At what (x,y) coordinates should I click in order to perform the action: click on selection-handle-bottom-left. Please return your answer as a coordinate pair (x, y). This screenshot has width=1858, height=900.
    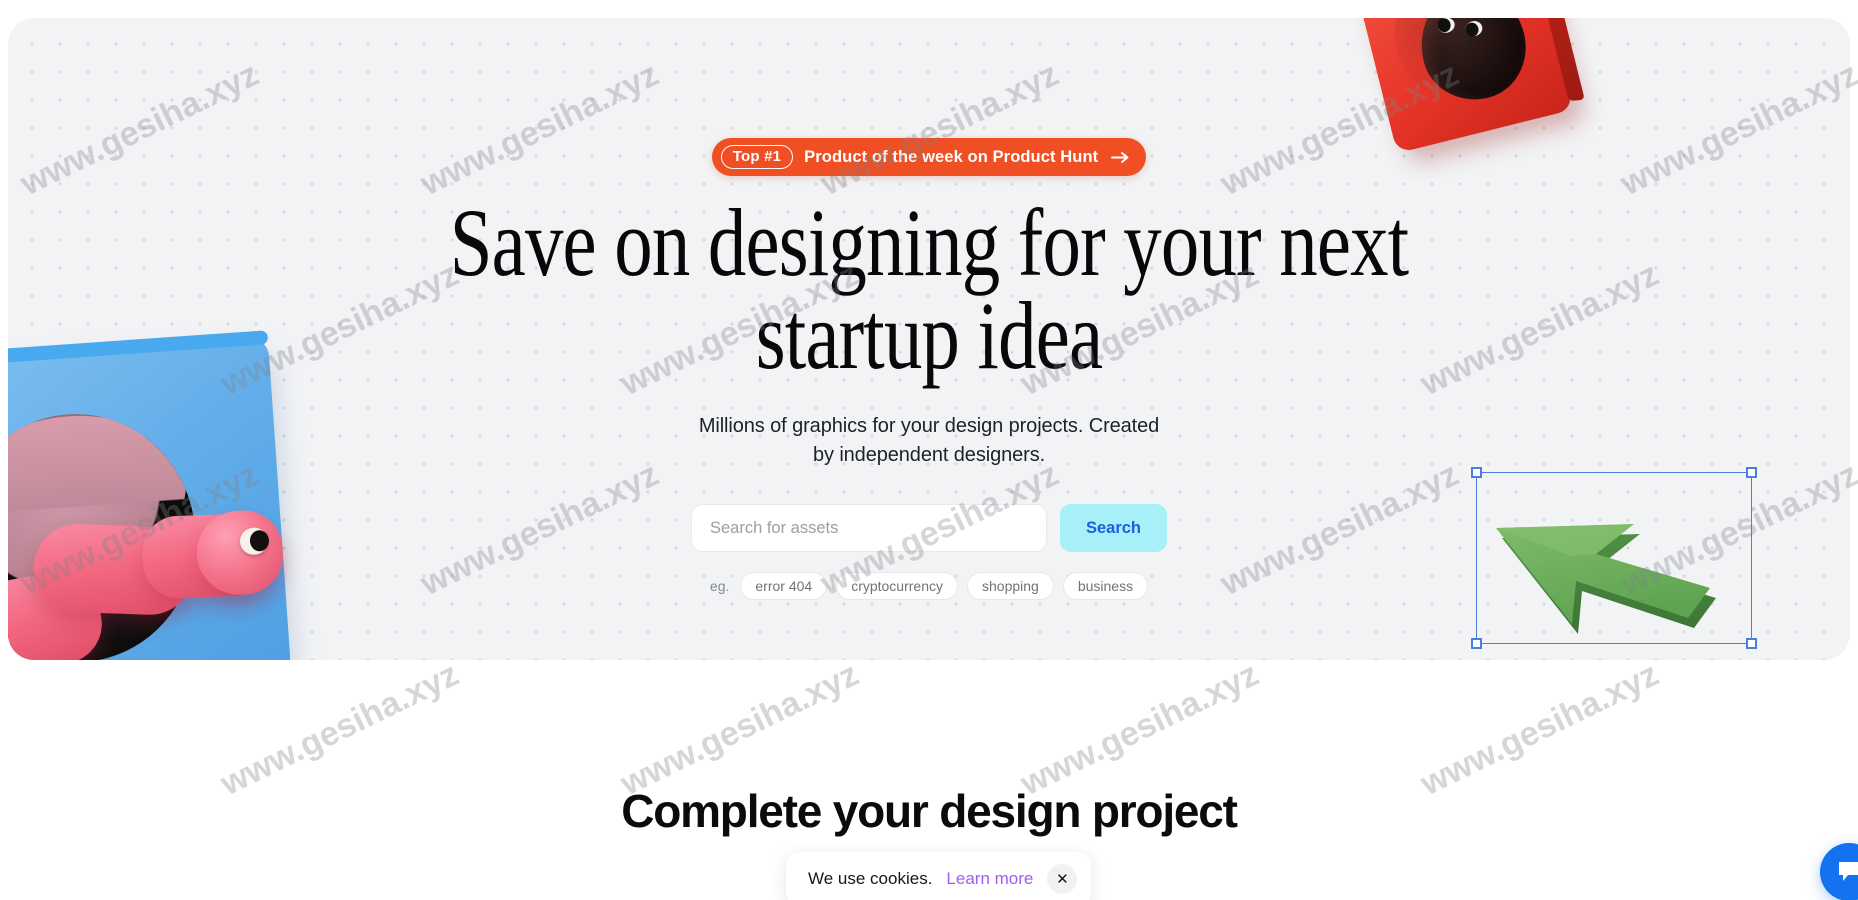
    Looking at the image, I should click on (1476, 643).